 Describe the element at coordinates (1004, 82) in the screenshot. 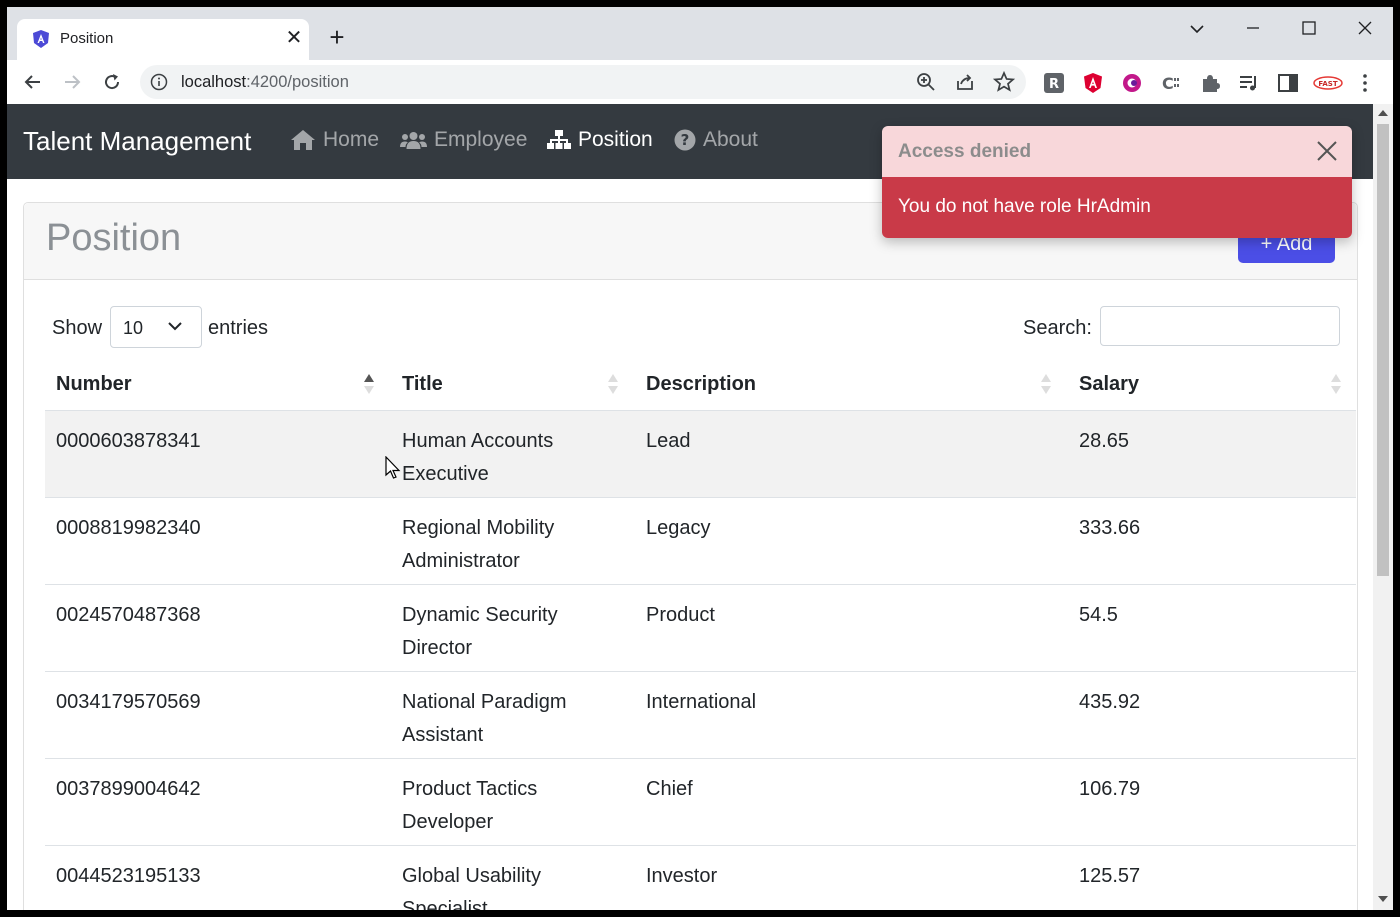

I see `bookmark-star-icon` at that location.